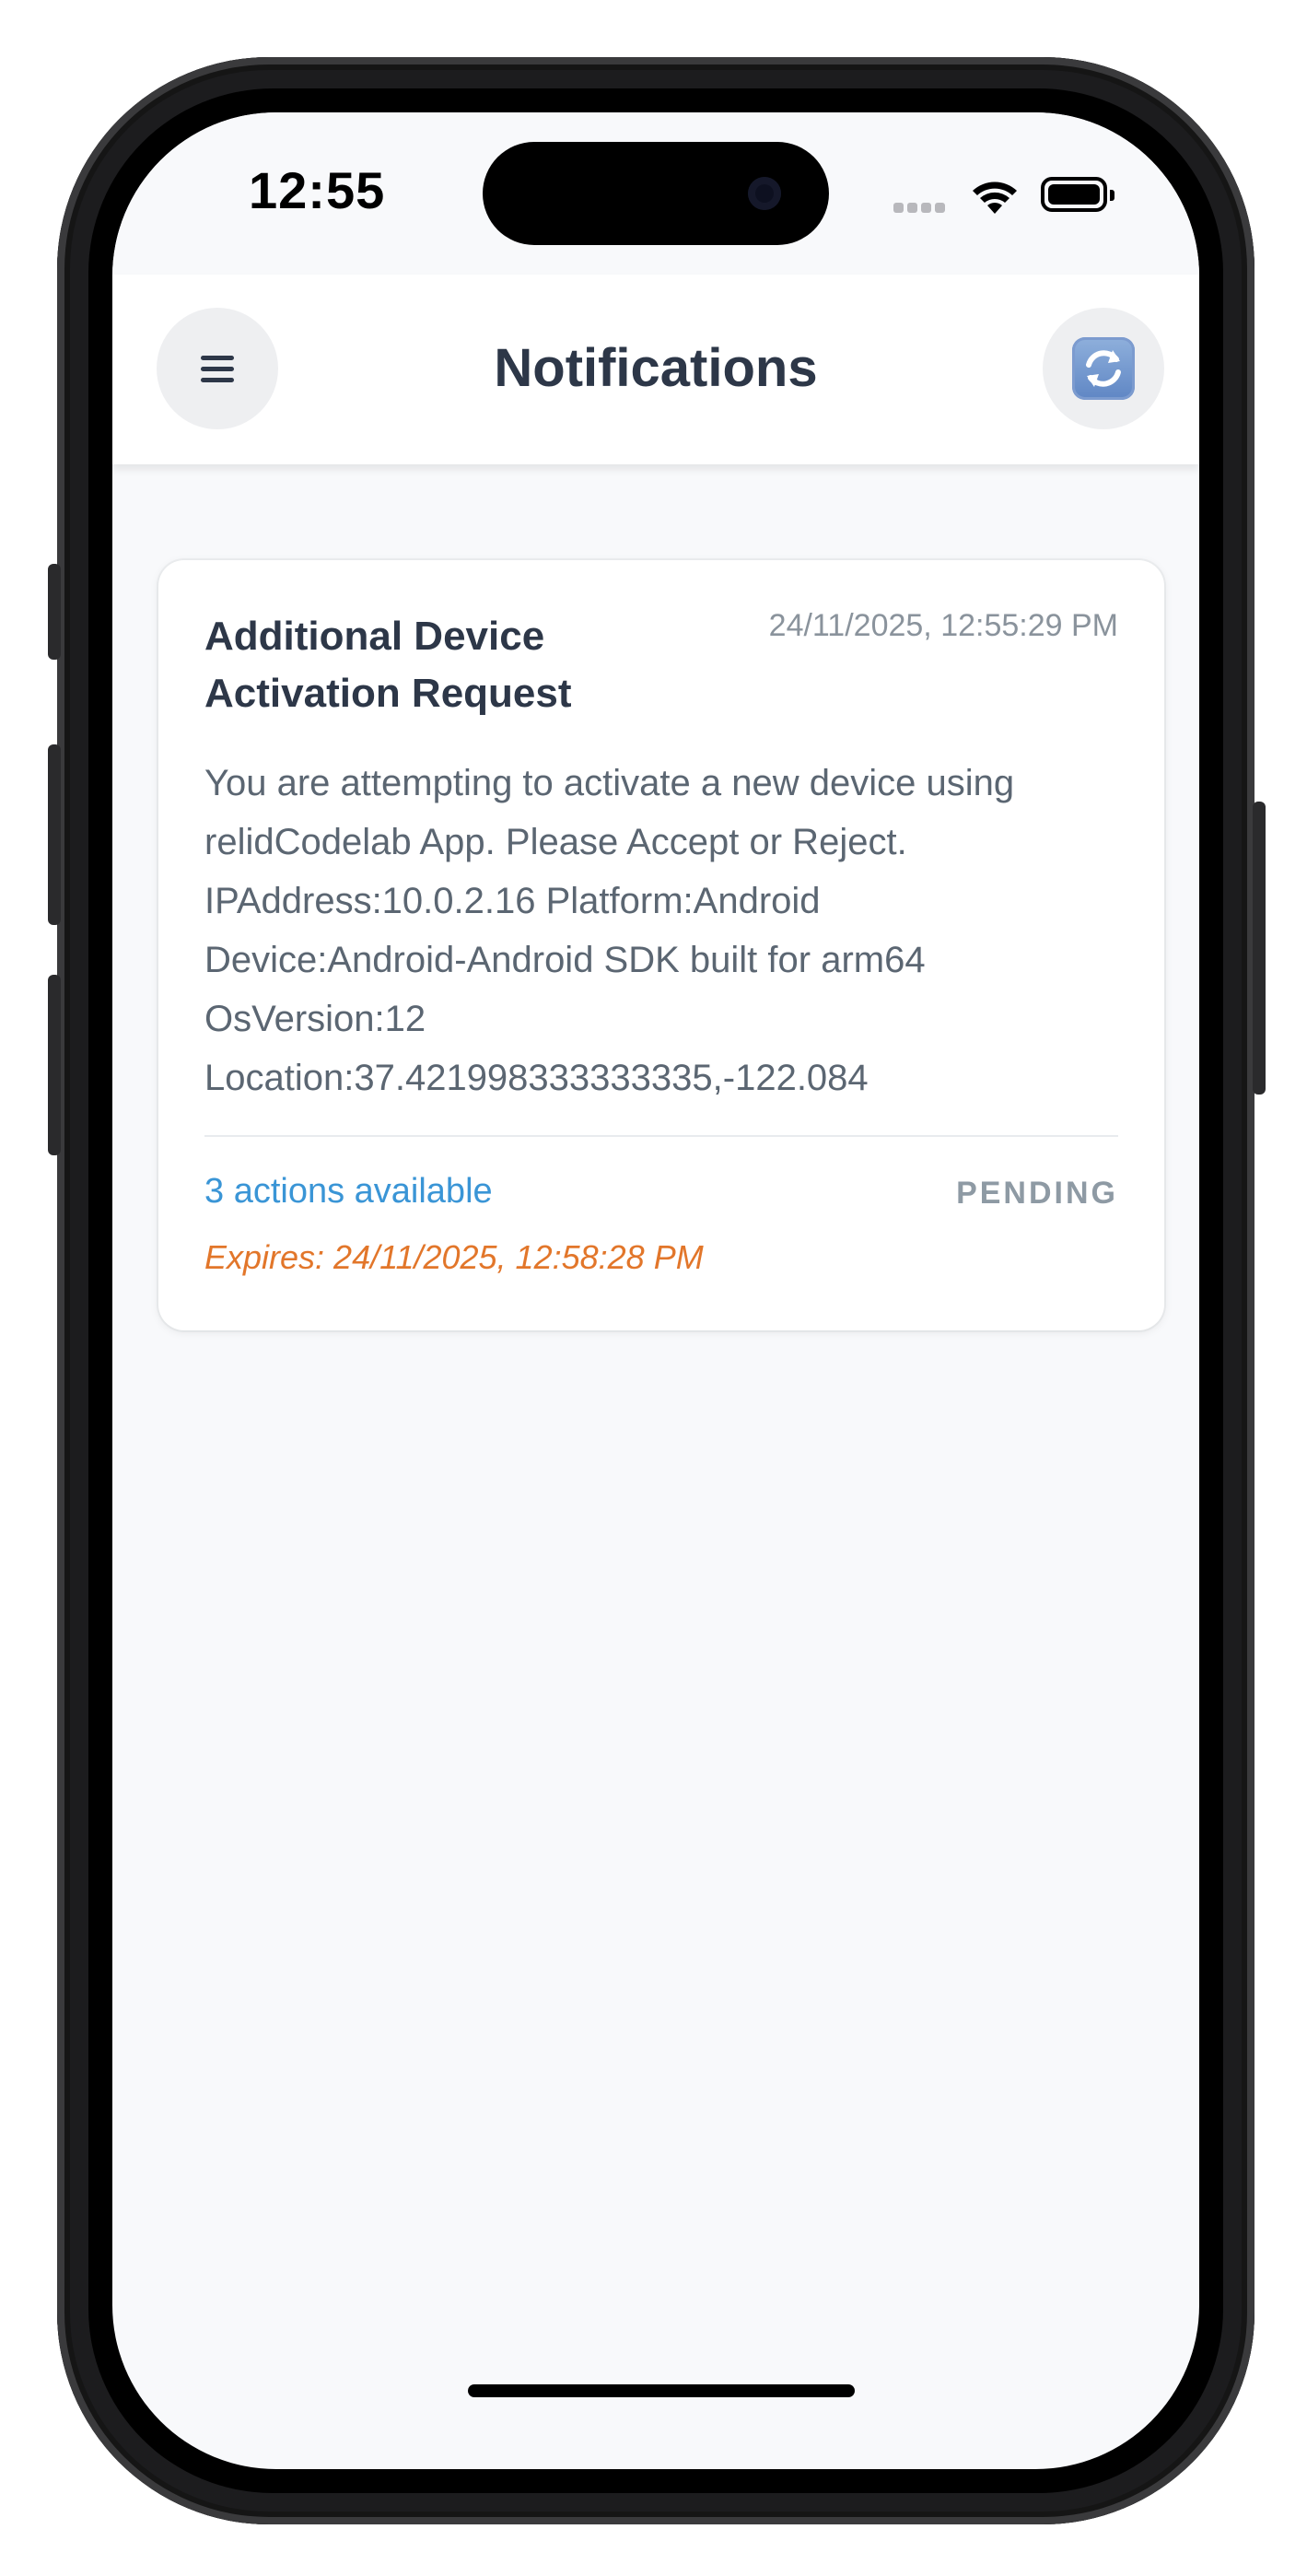 The width and height of the screenshot is (1307, 2576). Describe the element at coordinates (995, 197) in the screenshot. I see `wifi-icon` at that location.